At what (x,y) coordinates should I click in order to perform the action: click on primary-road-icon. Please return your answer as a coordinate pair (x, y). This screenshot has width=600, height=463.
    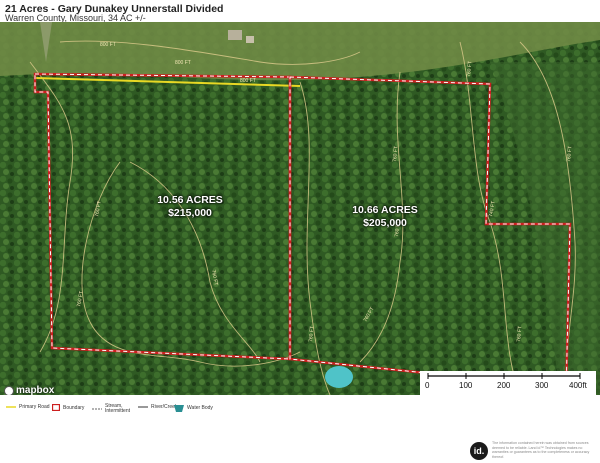
    Looking at the image, I should click on (11, 407).